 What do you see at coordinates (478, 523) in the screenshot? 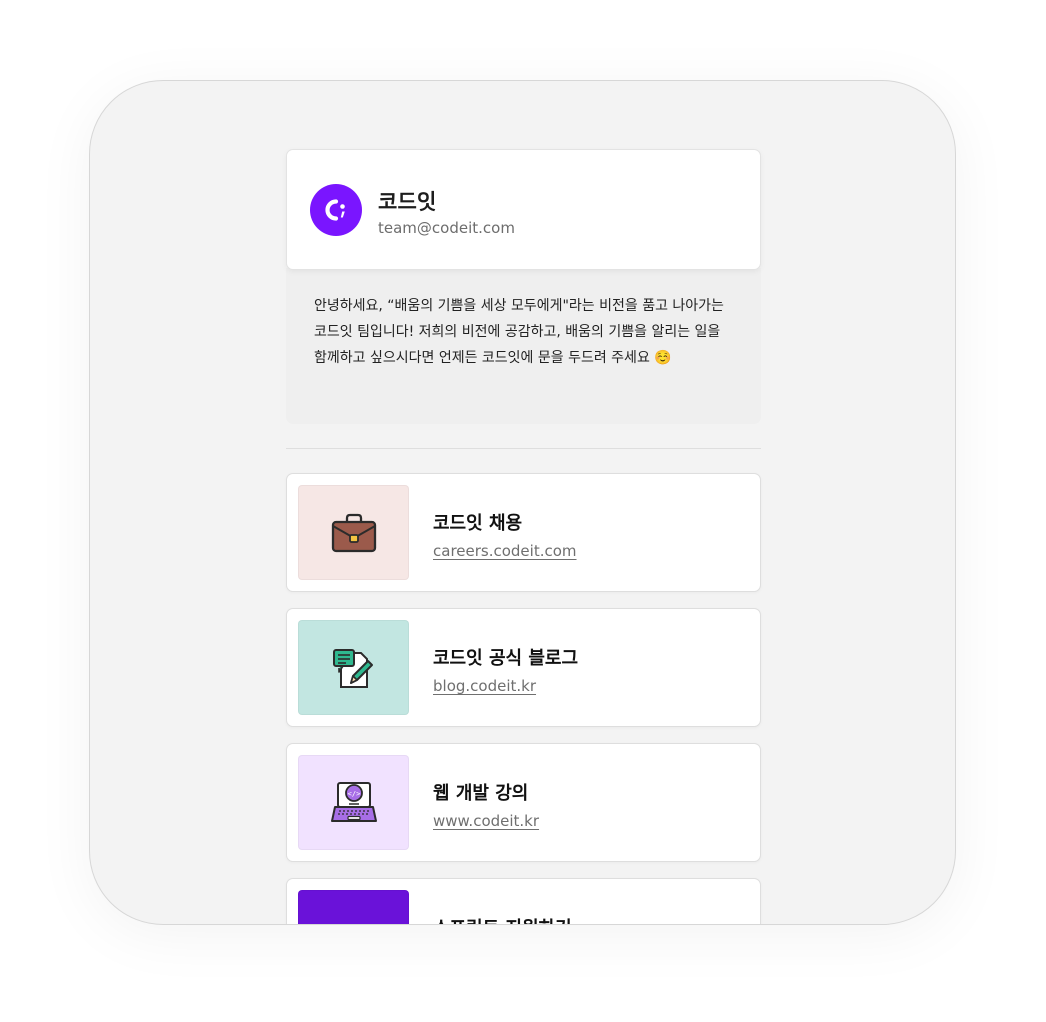
I see `link-title: 코드잇 채용` at bounding box center [478, 523].